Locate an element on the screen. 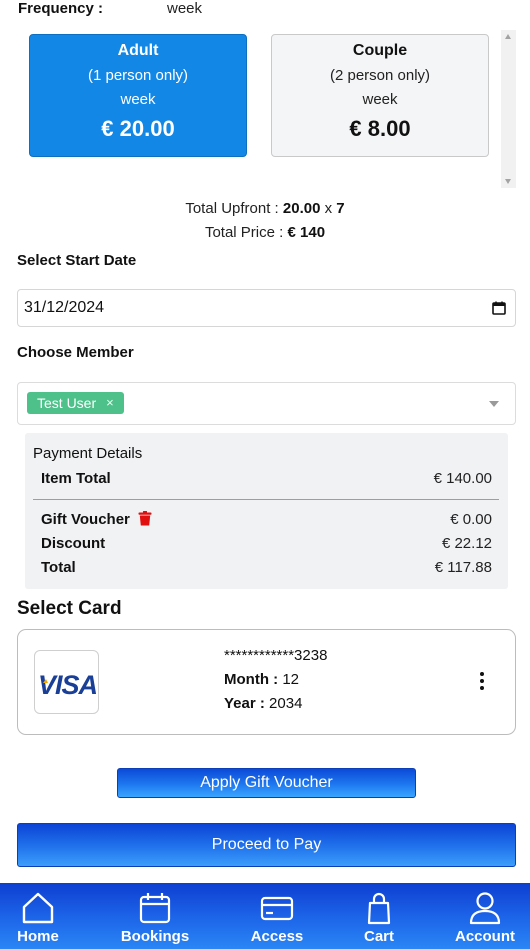  plan-subtitle: (2 person only) is located at coordinates (380, 75).